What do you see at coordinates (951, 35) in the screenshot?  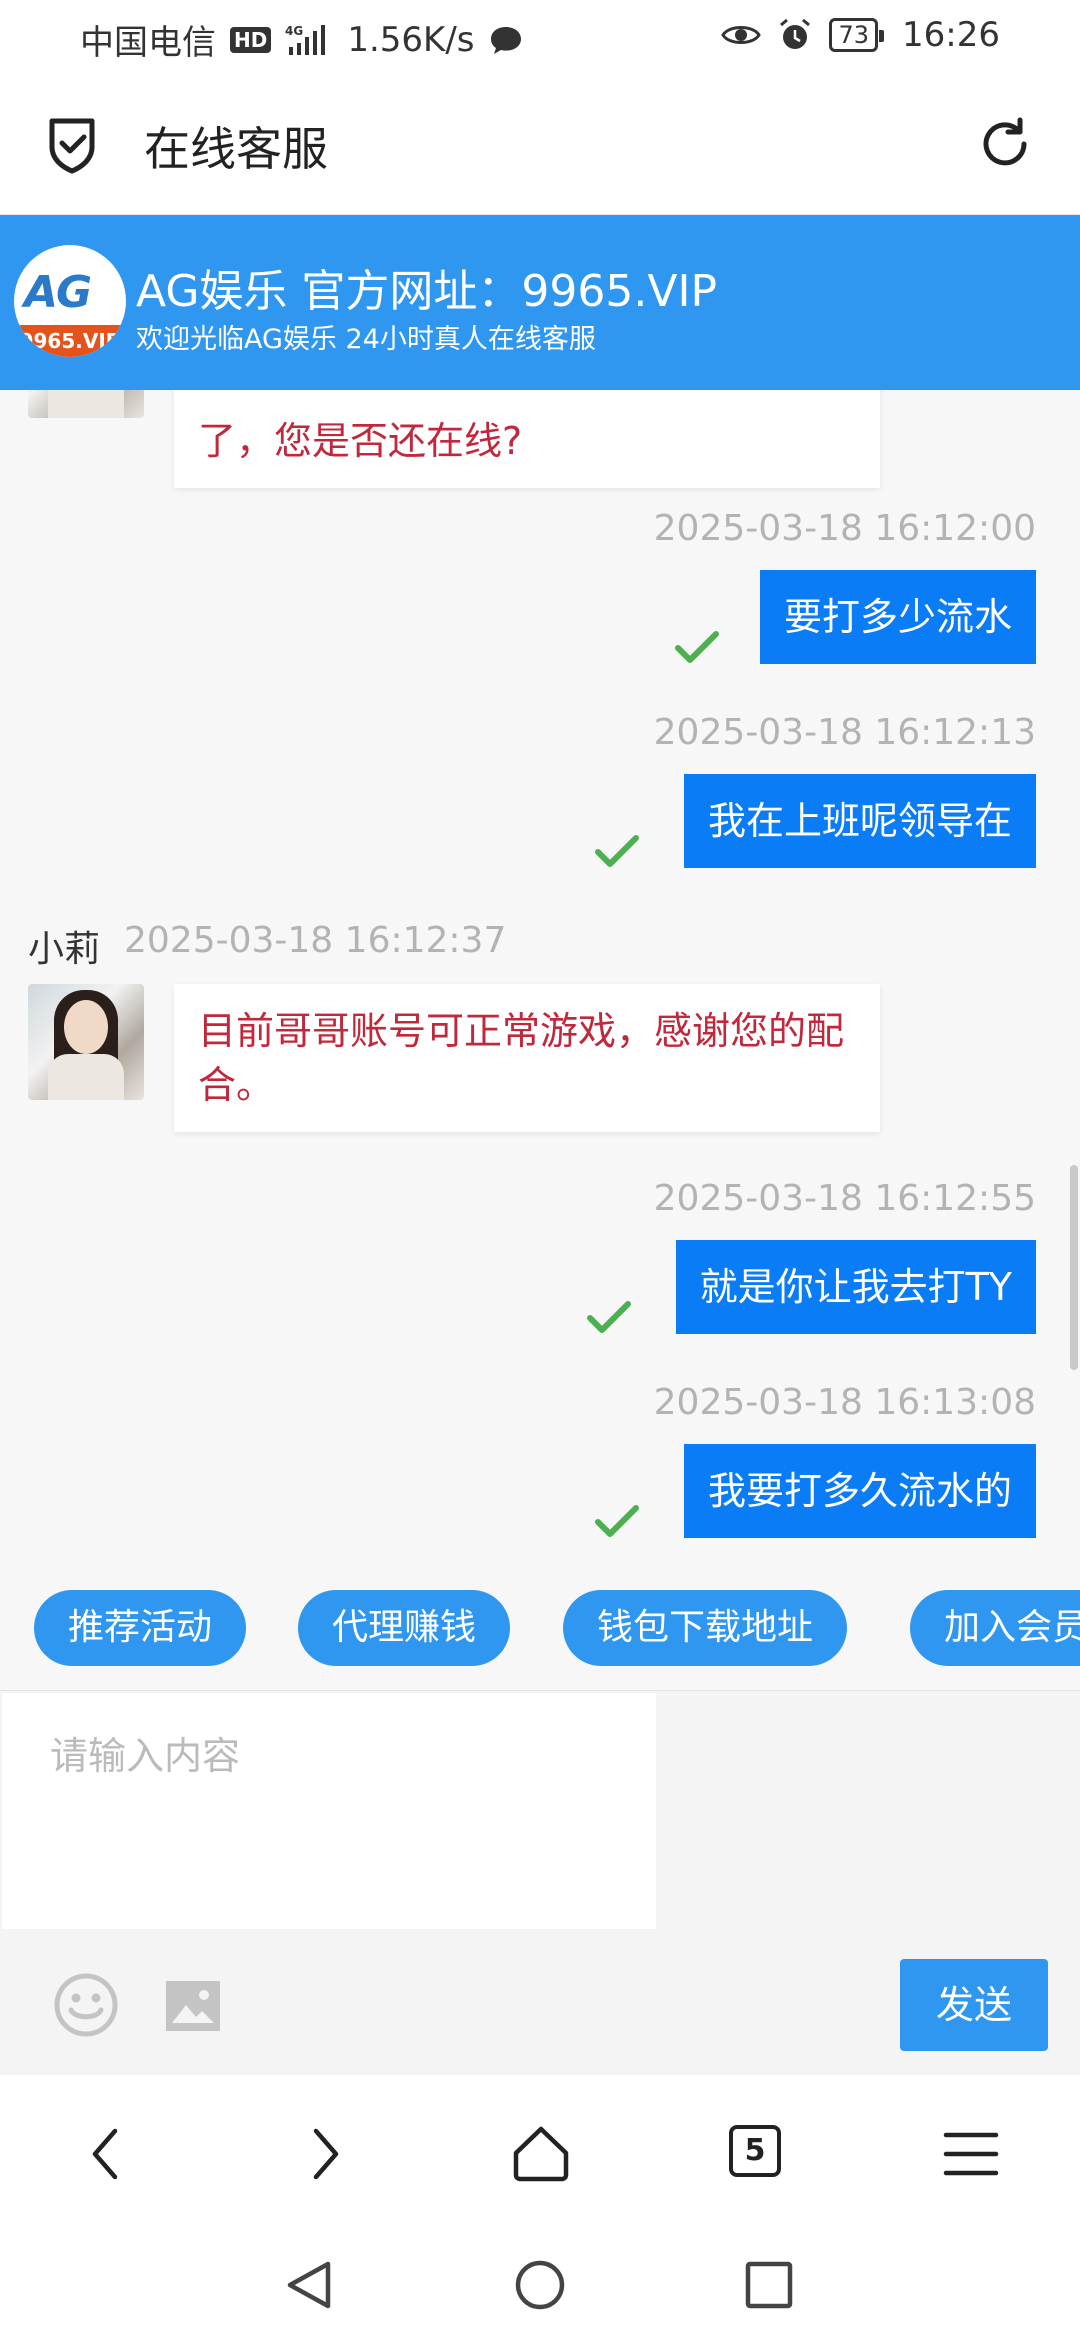 I see `clock: 16:26` at bounding box center [951, 35].